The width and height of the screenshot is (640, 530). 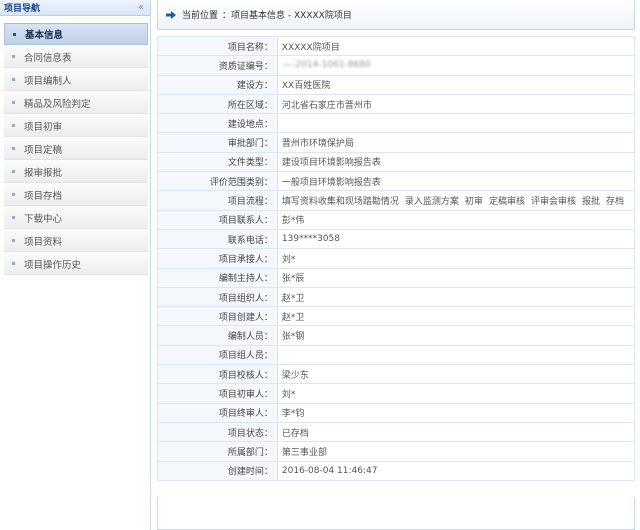 I want to click on field-value-text: 建设项目环境影响报告表, so click(x=331, y=163).